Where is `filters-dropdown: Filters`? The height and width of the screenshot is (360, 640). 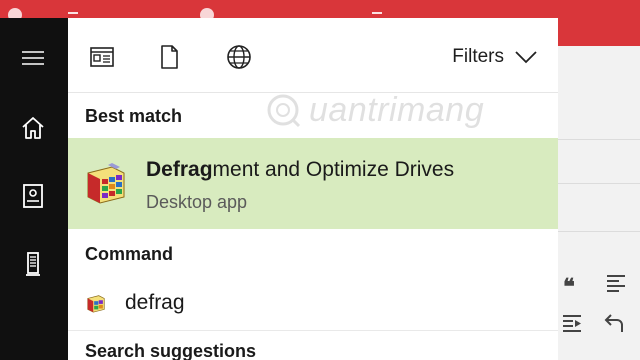
filters-dropdown: Filters is located at coordinates (495, 57).